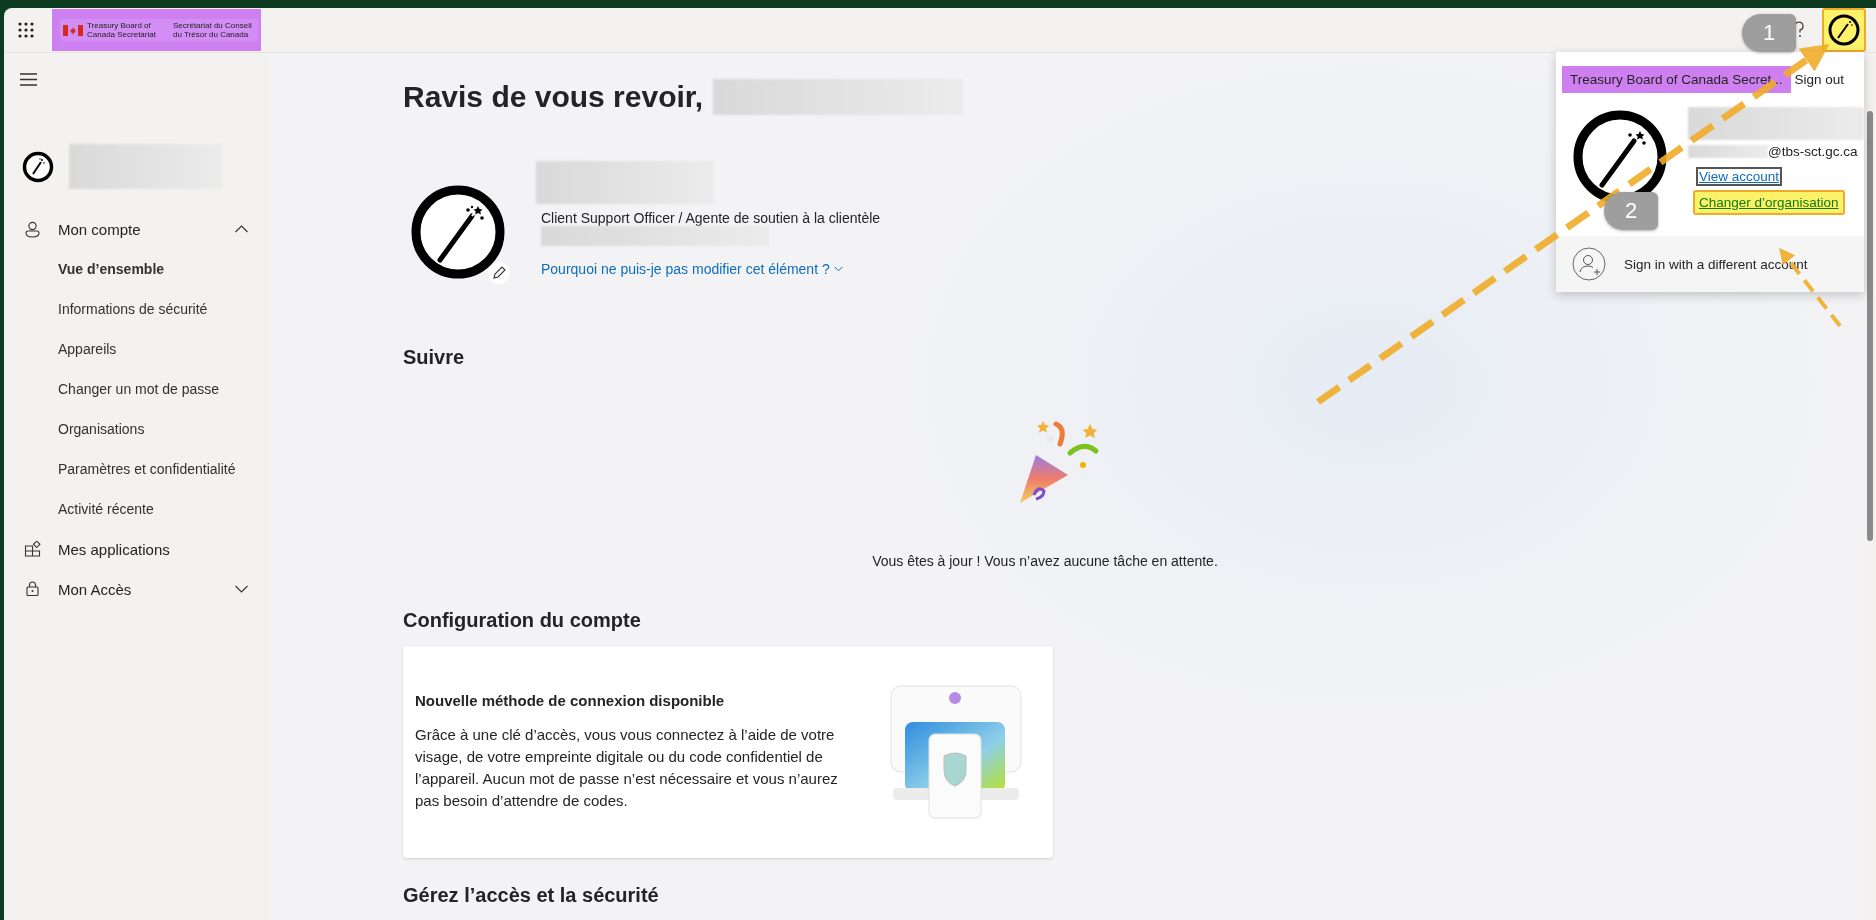 The image size is (1876, 920). What do you see at coordinates (570, 700) in the screenshot?
I see `card-title: Nouvelle méthode de connexion disponible` at bounding box center [570, 700].